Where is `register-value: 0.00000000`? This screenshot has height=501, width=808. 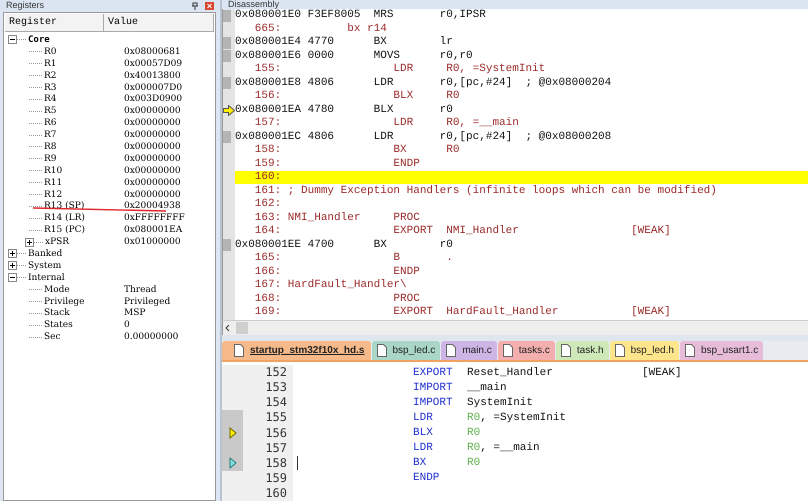
register-value: 0.00000000 is located at coordinates (151, 337).